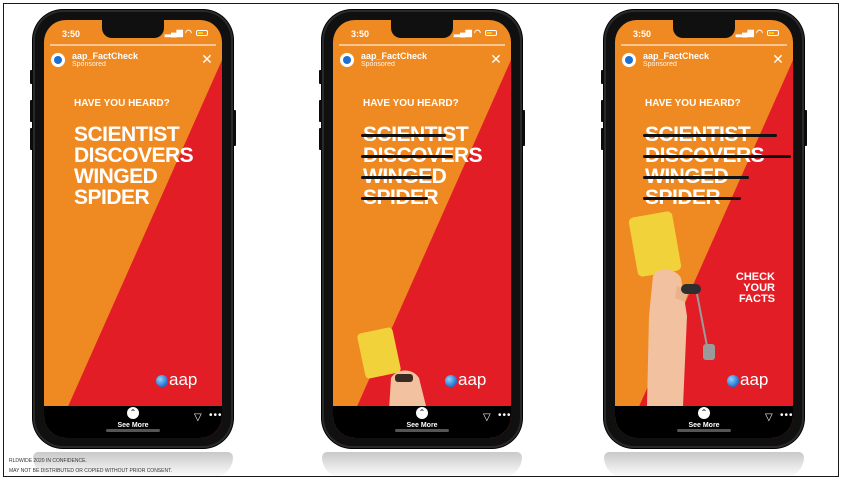 Image resolution: width=844 pixels, height=482 pixels. What do you see at coordinates (112, 197) in the screenshot?
I see `headline-line: SPIDER` at bounding box center [112, 197].